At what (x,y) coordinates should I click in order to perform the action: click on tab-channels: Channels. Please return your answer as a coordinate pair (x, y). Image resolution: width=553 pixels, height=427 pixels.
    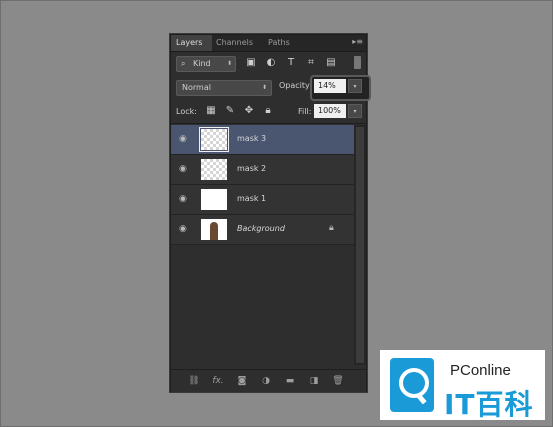
    Looking at the image, I should click on (234, 43).